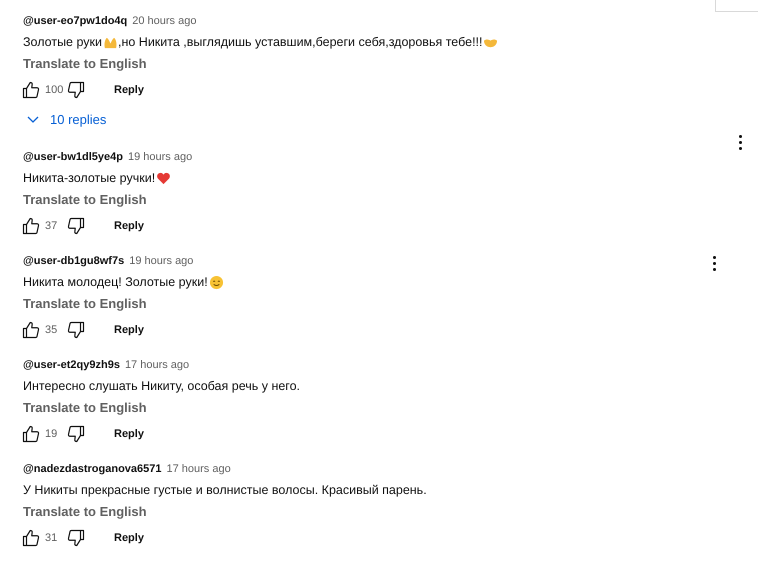 This screenshot has width=758, height=562. Describe the element at coordinates (115, 282) in the screenshot. I see `comment-text: Никита молодец! Золотые руки!` at that location.